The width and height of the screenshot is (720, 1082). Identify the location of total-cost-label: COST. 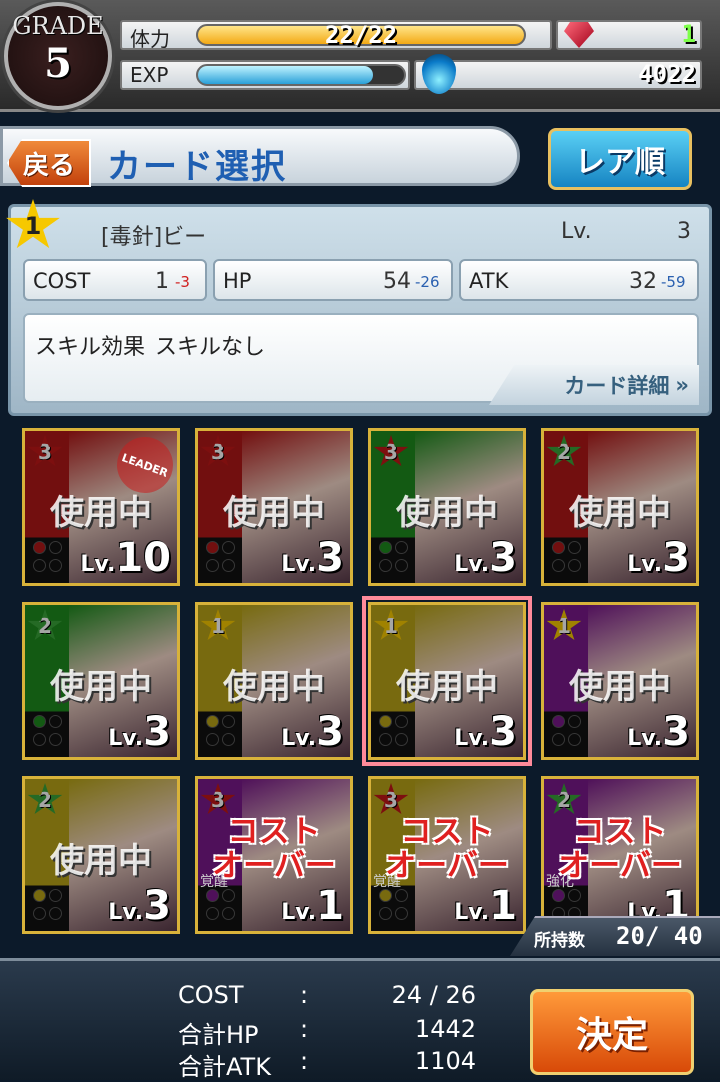
(211, 995).